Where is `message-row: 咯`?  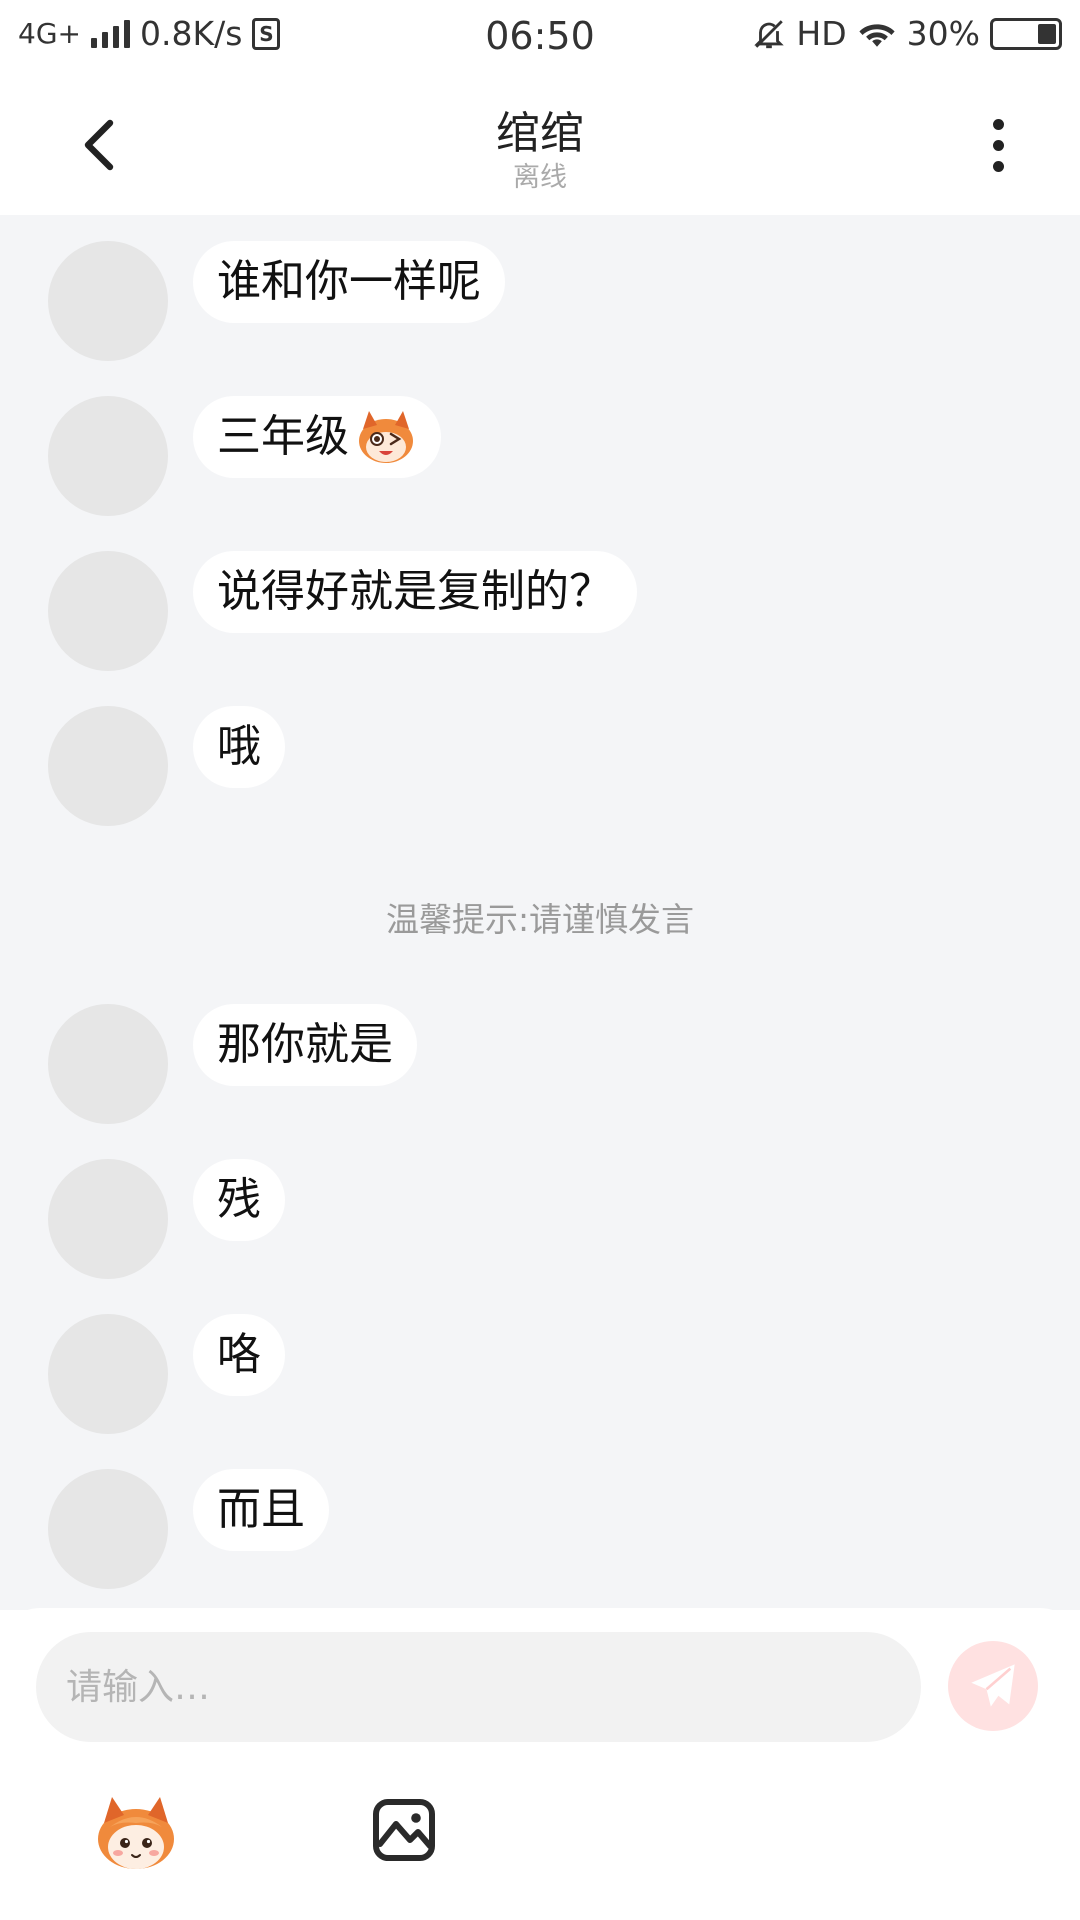 message-row: 咯 is located at coordinates (166, 1374).